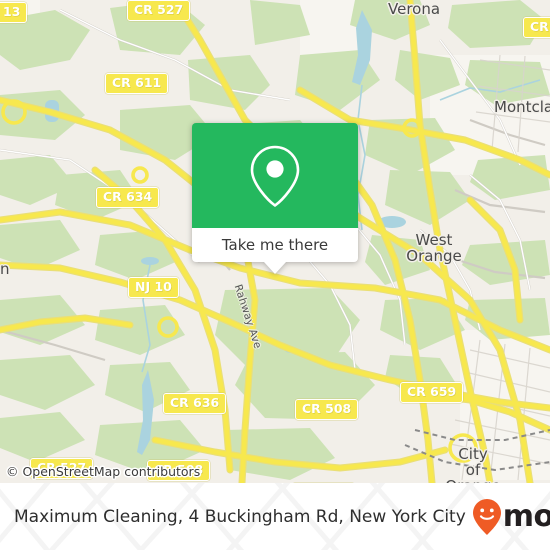 The width and height of the screenshot is (550, 550). What do you see at coordinates (103, 471) in the screenshot?
I see `osm-attribution: © OpenStreetMap contributors` at bounding box center [103, 471].